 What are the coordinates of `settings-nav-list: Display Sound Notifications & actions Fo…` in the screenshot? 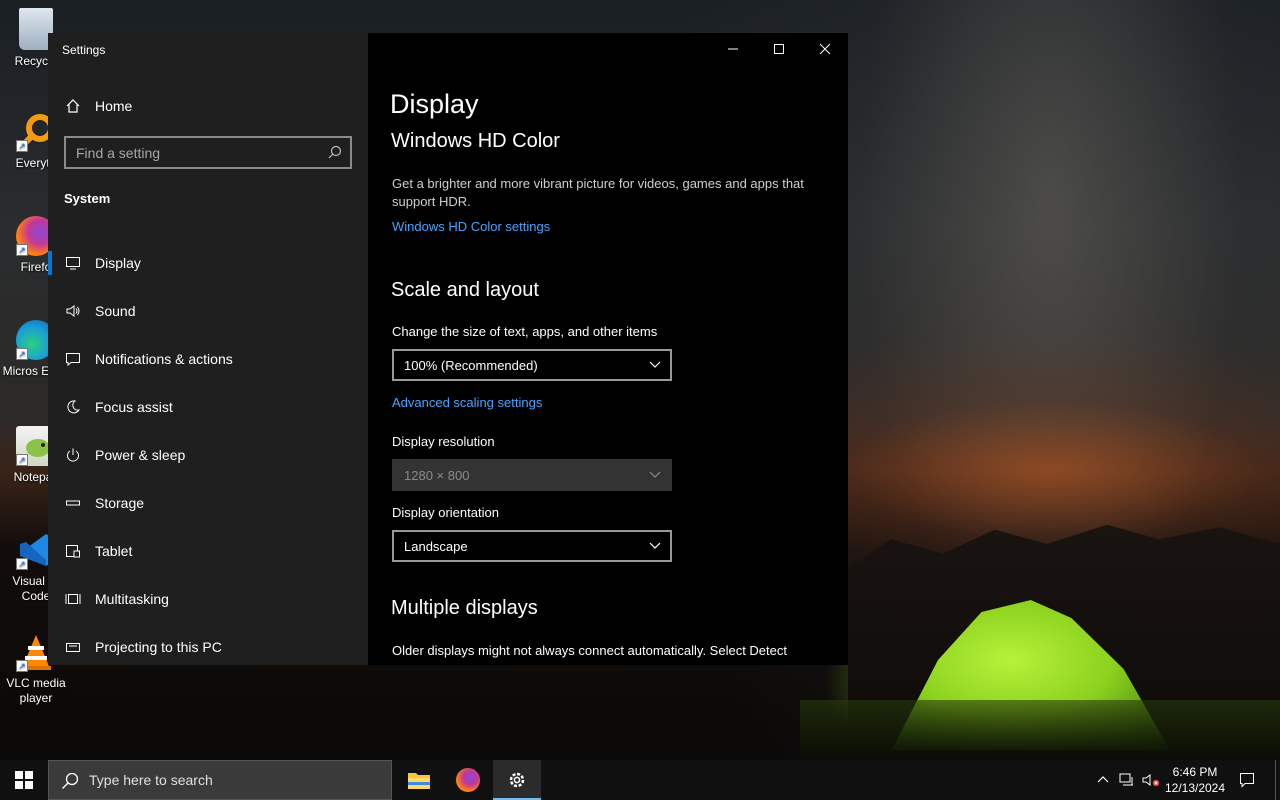 It's located at (208, 452).